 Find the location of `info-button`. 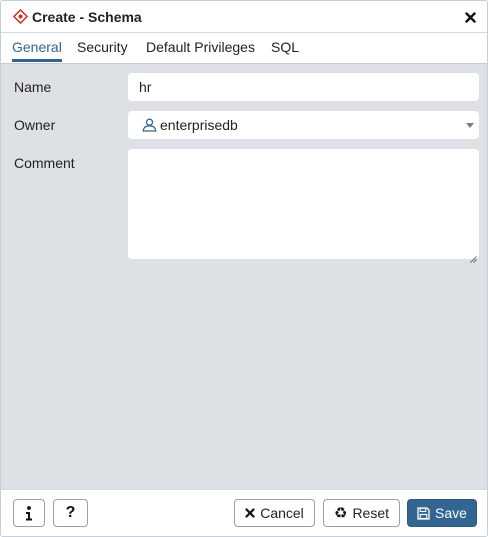

info-button is located at coordinates (29, 513).